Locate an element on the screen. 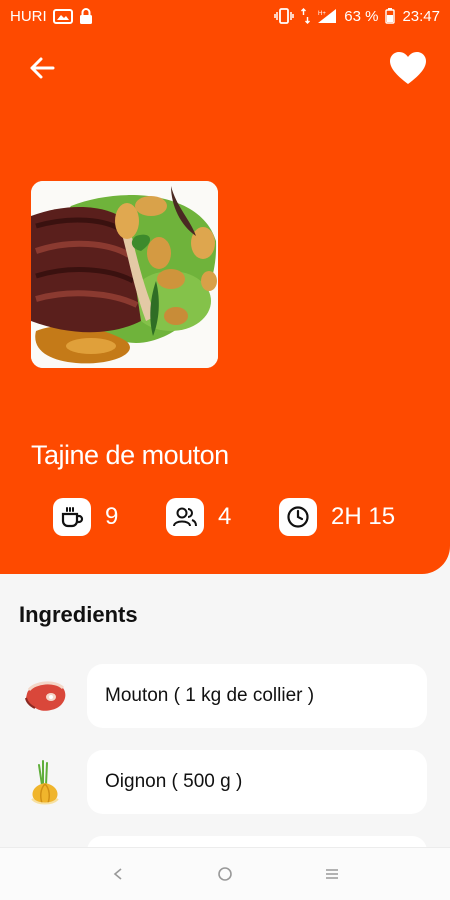  recipe-title: Tajine de mouton is located at coordinates (130, 455).